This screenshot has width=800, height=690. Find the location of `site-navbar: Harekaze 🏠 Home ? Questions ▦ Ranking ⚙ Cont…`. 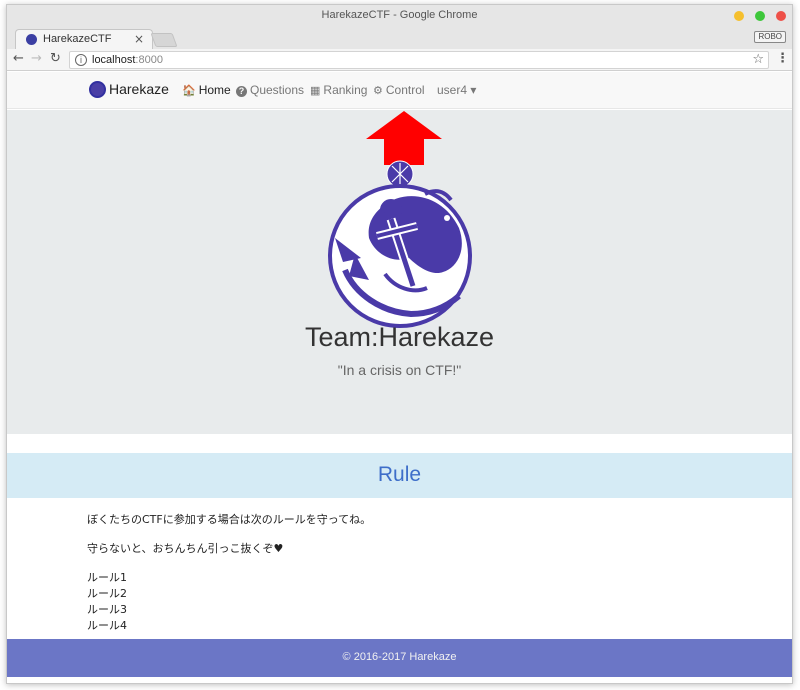

site-navbar: Harekaze 🏠 Home ? Questions ▦ Ranking ⚙ Cont… is located at coordinates (399, 90).